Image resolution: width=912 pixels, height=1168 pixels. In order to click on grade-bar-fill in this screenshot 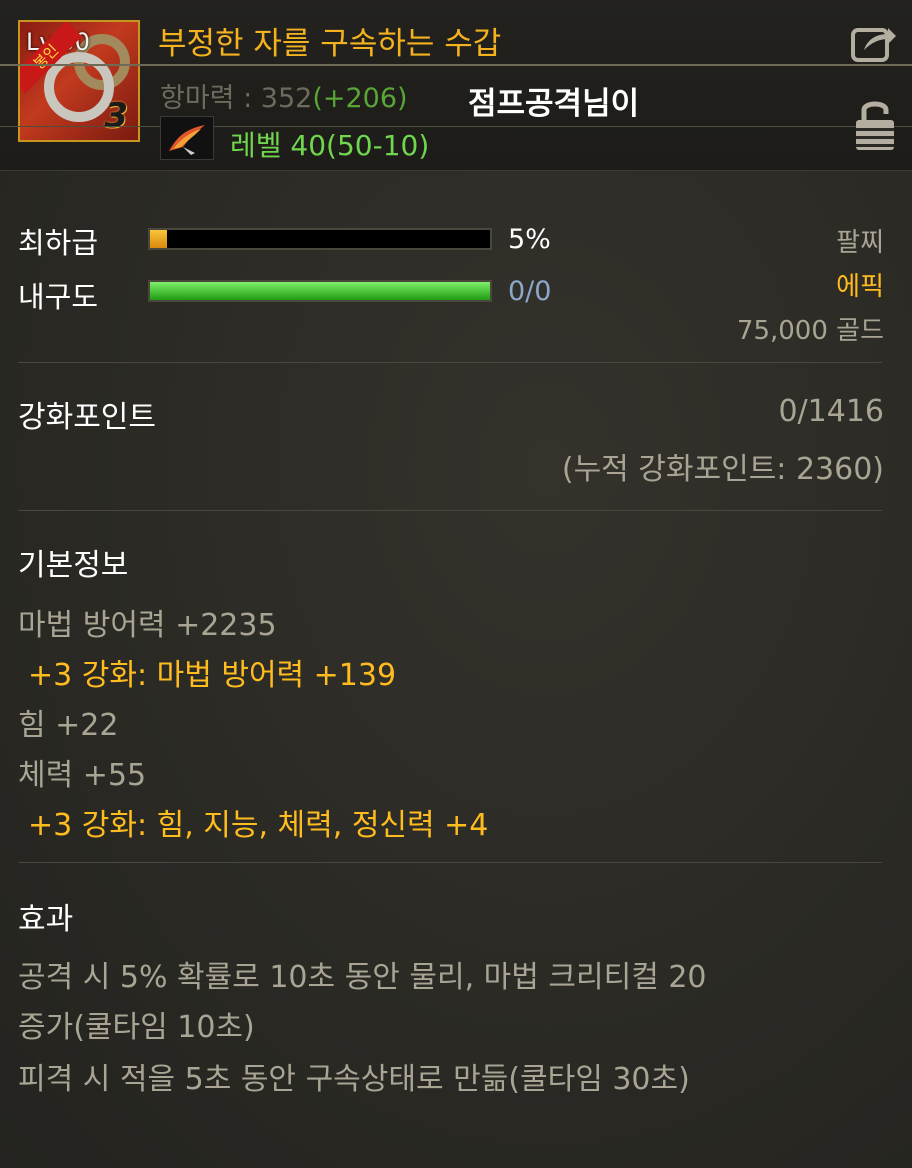, I will do `click(158, 239)`.